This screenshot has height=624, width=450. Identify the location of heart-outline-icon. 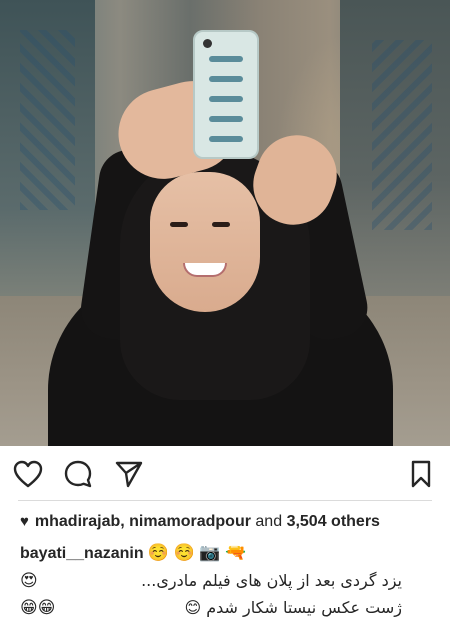
(28, 474).